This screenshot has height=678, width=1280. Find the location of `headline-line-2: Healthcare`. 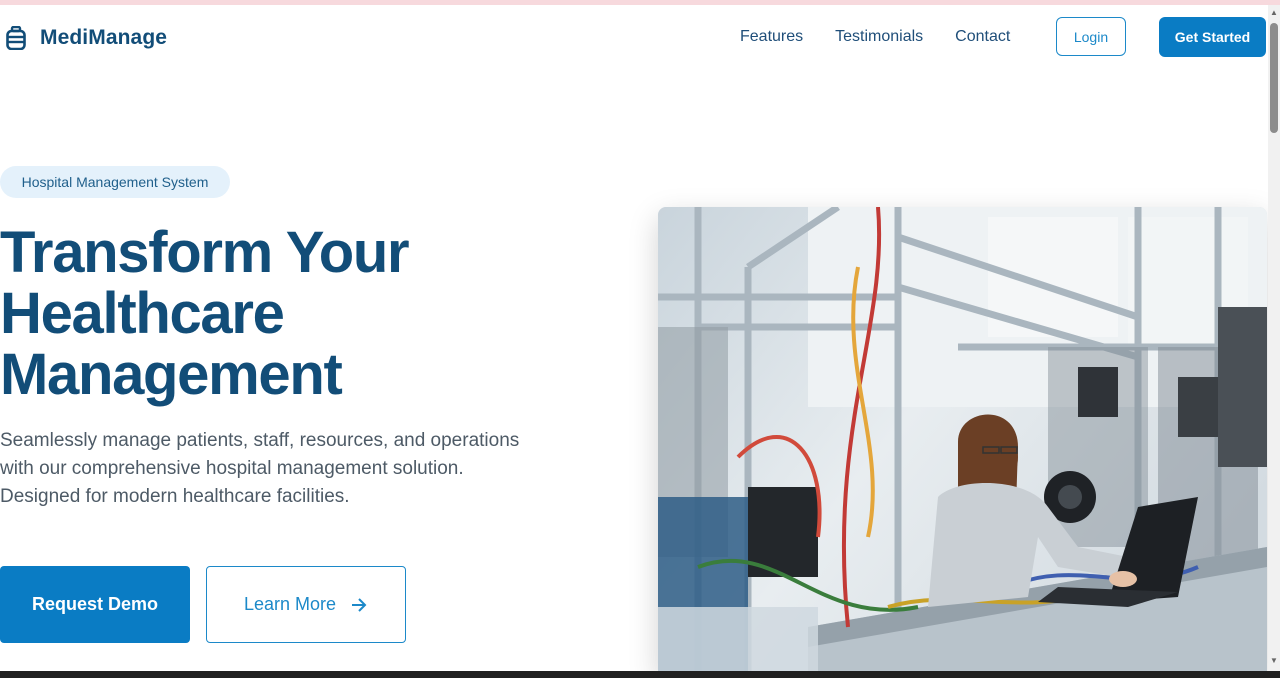

headline-line-2: Healthcare is located at coordinates (142, 313).